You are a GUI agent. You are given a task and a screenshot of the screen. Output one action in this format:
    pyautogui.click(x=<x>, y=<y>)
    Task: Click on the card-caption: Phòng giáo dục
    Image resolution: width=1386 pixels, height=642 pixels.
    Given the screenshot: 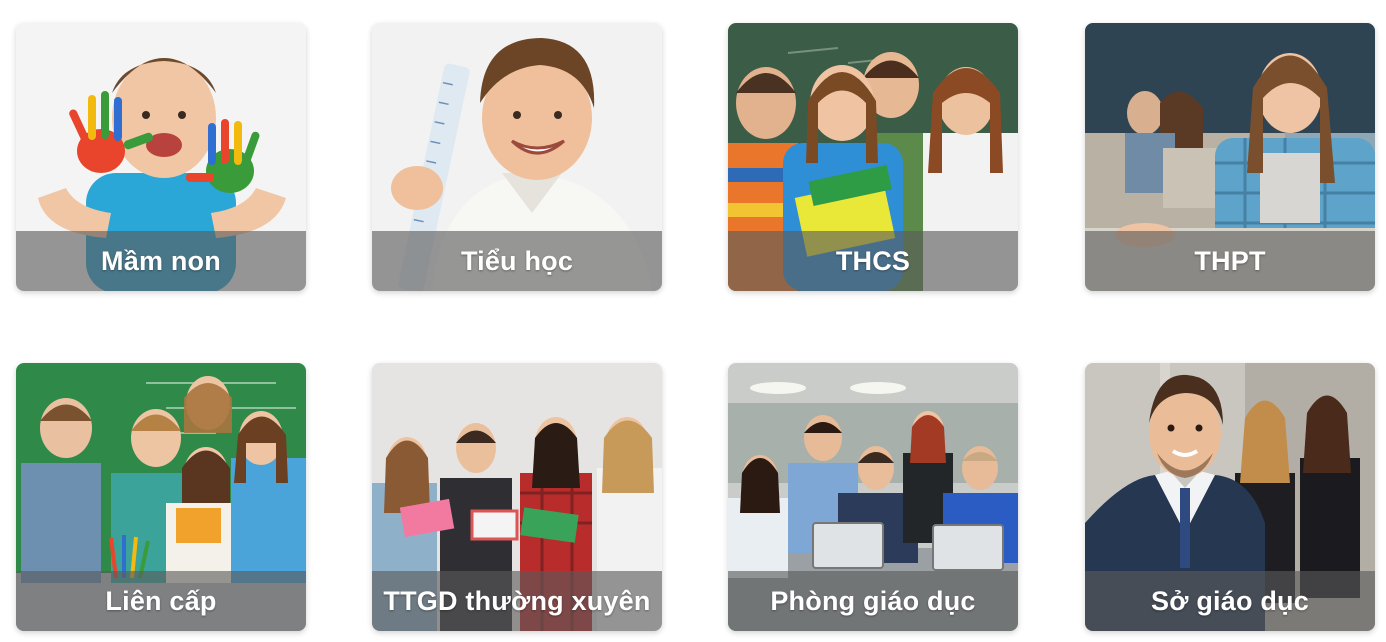 What is the action you would take?
    pyautogui.click(x=873, y=601)
    